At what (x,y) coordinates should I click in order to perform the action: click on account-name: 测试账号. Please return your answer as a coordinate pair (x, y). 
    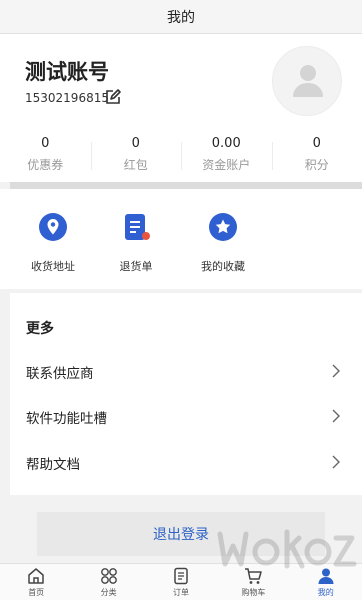
    Looking at the image, I should click on (67, 72).